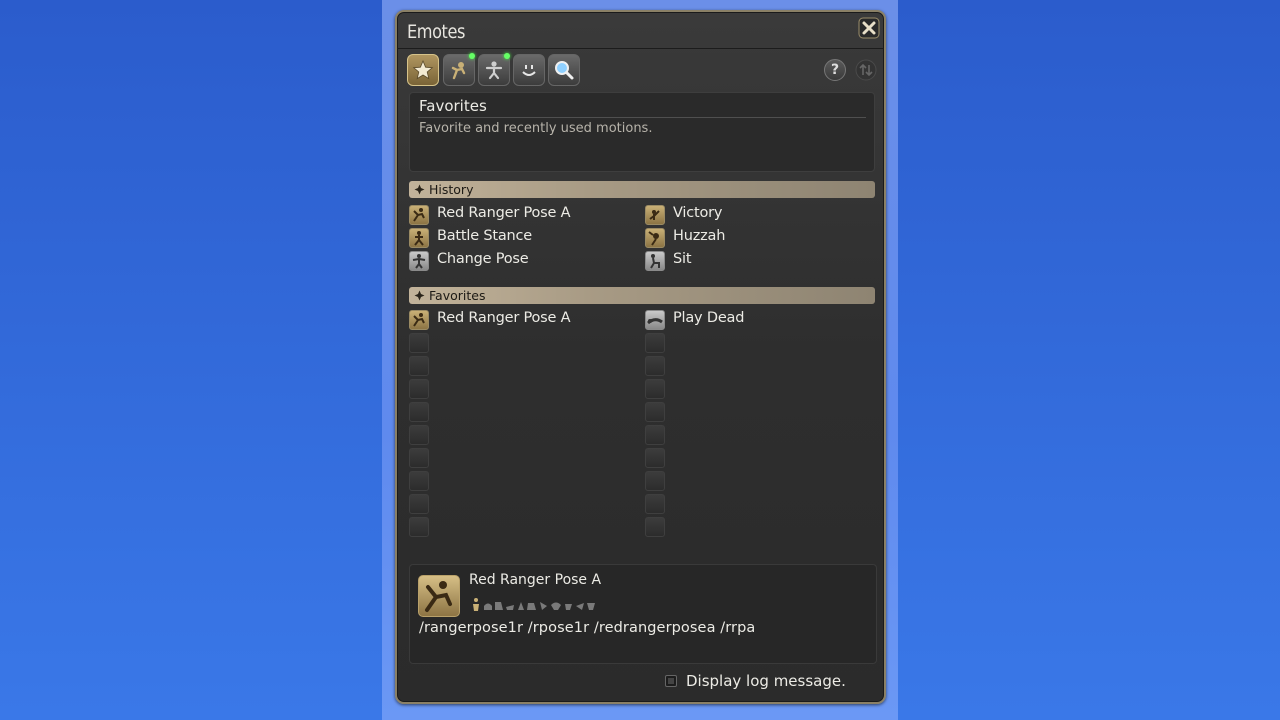 The image size is (1280, 720). What do you see at coordinates (642, 295) in the screenshot?
I see `favorites-header: Favorites` at bounding box center [642, 295].